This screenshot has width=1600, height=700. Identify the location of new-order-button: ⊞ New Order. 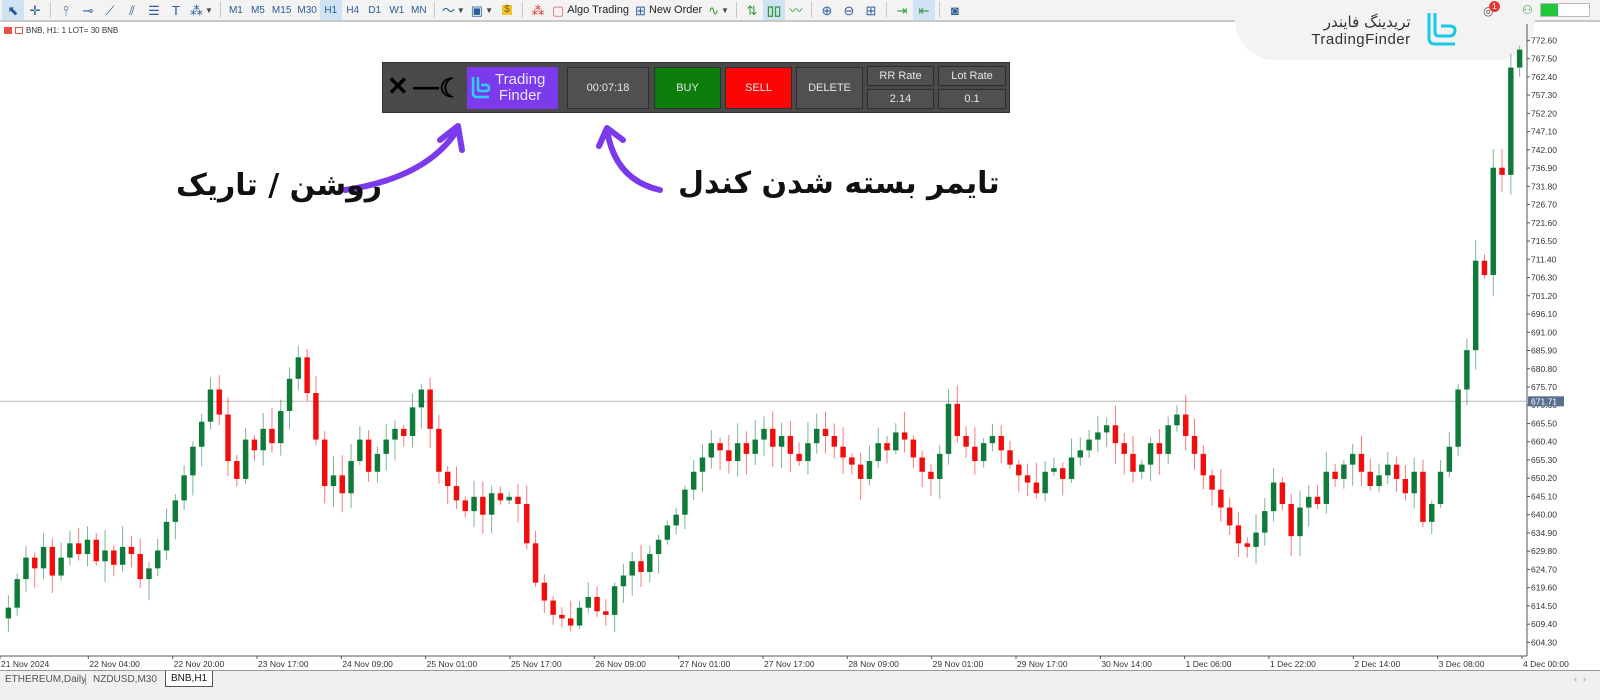
(668, 10).